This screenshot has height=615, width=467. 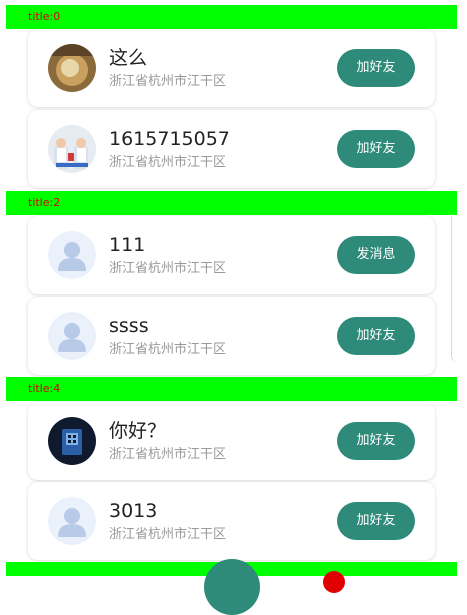 What do you see at coordinates (231, 149) in the screenshot?
I see `user-card: 1615715057 浙江省杭州市江干区 加好友` at bounding box center [231, 149].